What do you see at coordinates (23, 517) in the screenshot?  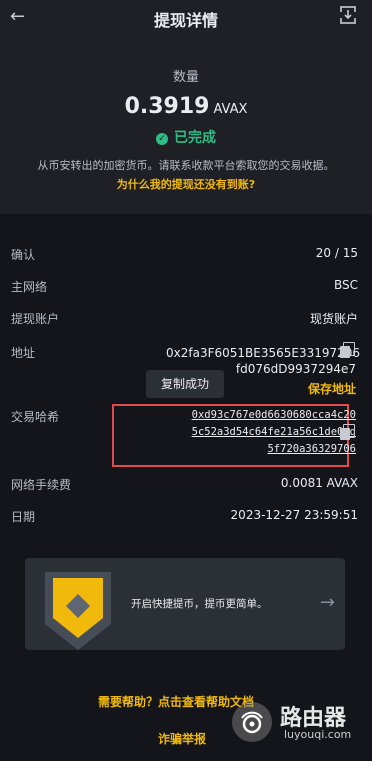 I see `date-label: 日期` at bounding box center [23, 517].